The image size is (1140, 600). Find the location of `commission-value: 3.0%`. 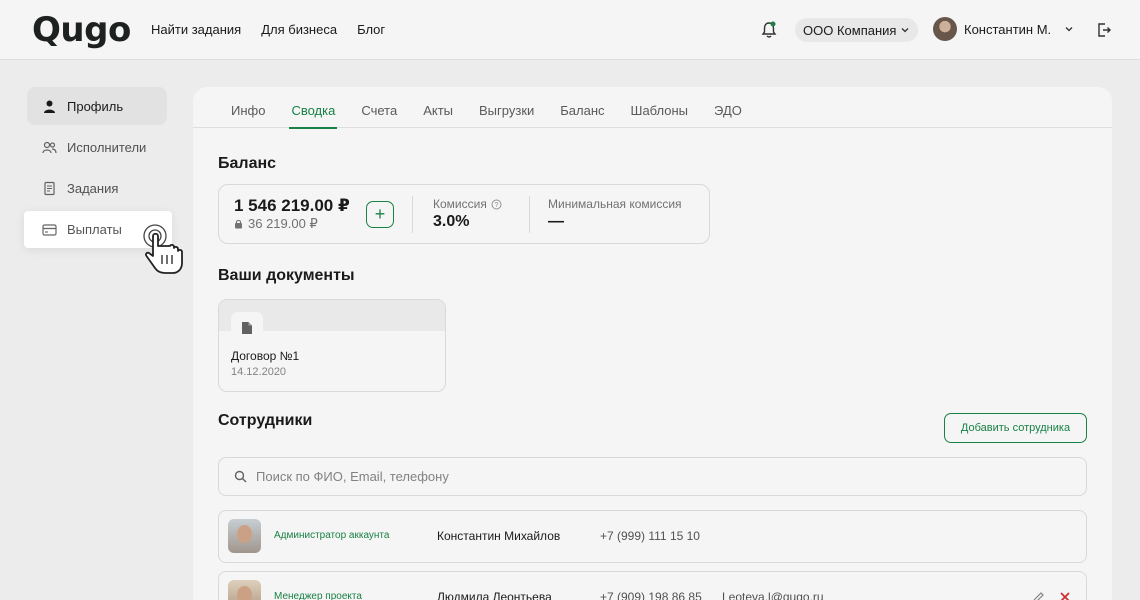

commission-value: 3.0% is located at coordinates (451, 221).